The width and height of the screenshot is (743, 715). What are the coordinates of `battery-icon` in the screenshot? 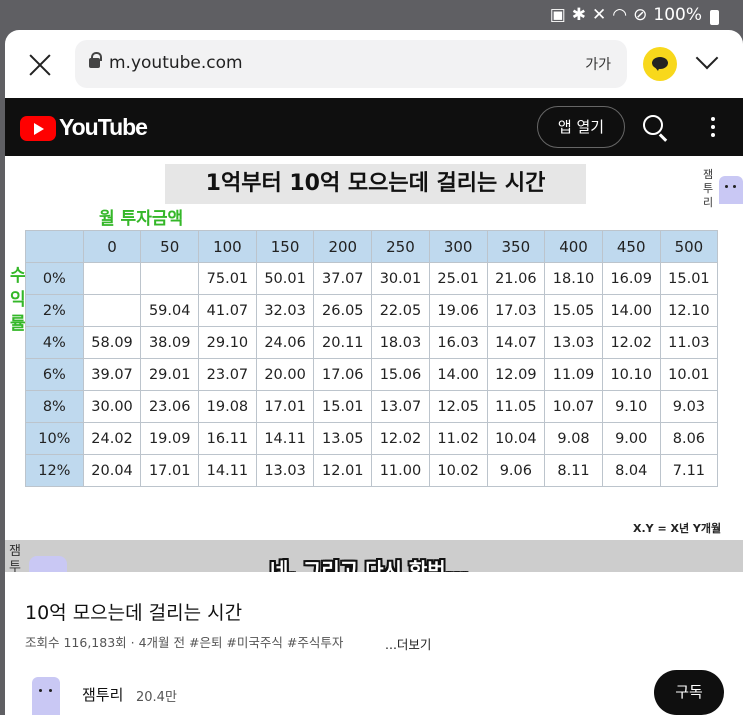 It's located at (714, 17).